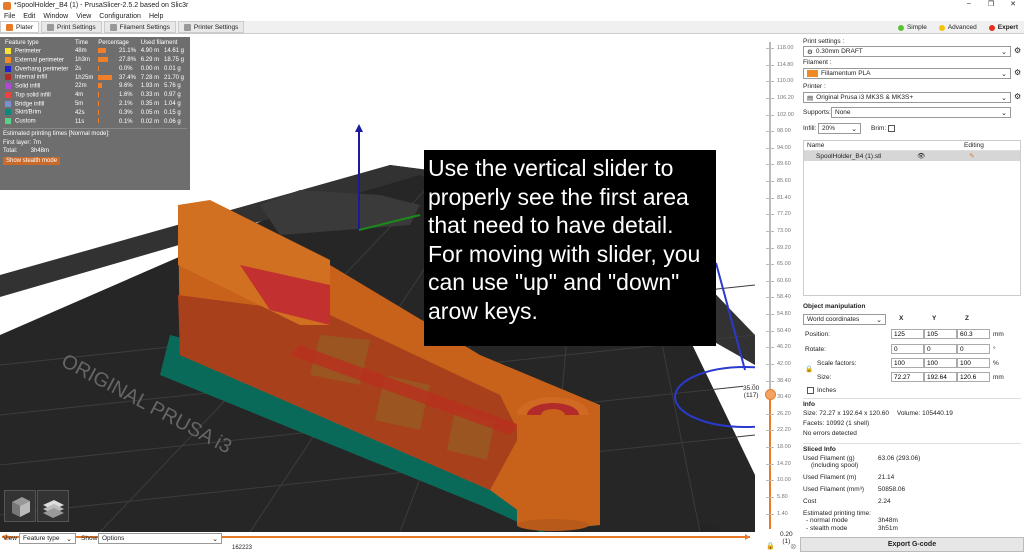 The width and height of the screenshot is (1024, 553). What do you see at coordinates (844, 319) in the screenshot?
I see `coords-select: World coordinates ⌄` at bounding box center [844, 319].